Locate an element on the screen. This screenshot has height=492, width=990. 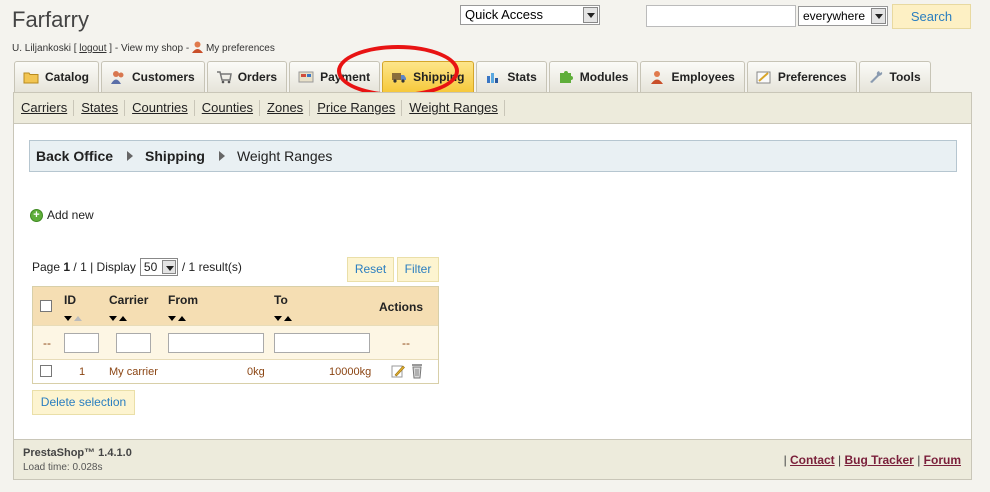
sort-to is located at coordinates (284, 317).